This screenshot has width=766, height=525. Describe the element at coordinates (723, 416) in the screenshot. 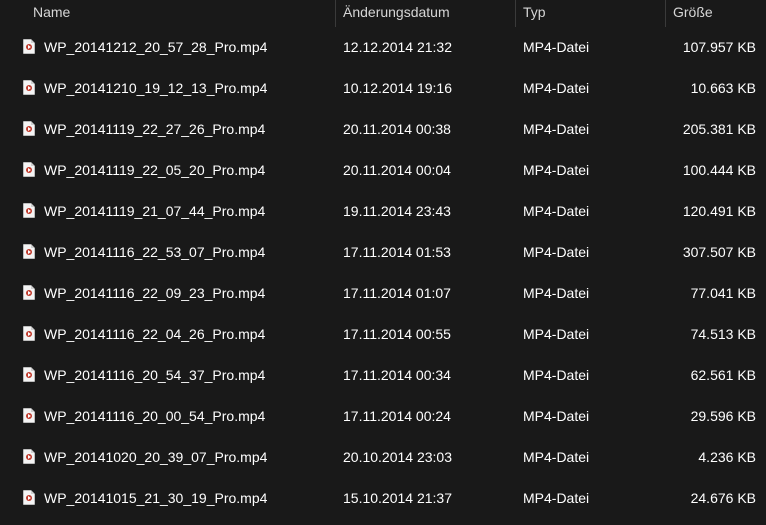

I see `file-size: 29.596 KB` at that location.